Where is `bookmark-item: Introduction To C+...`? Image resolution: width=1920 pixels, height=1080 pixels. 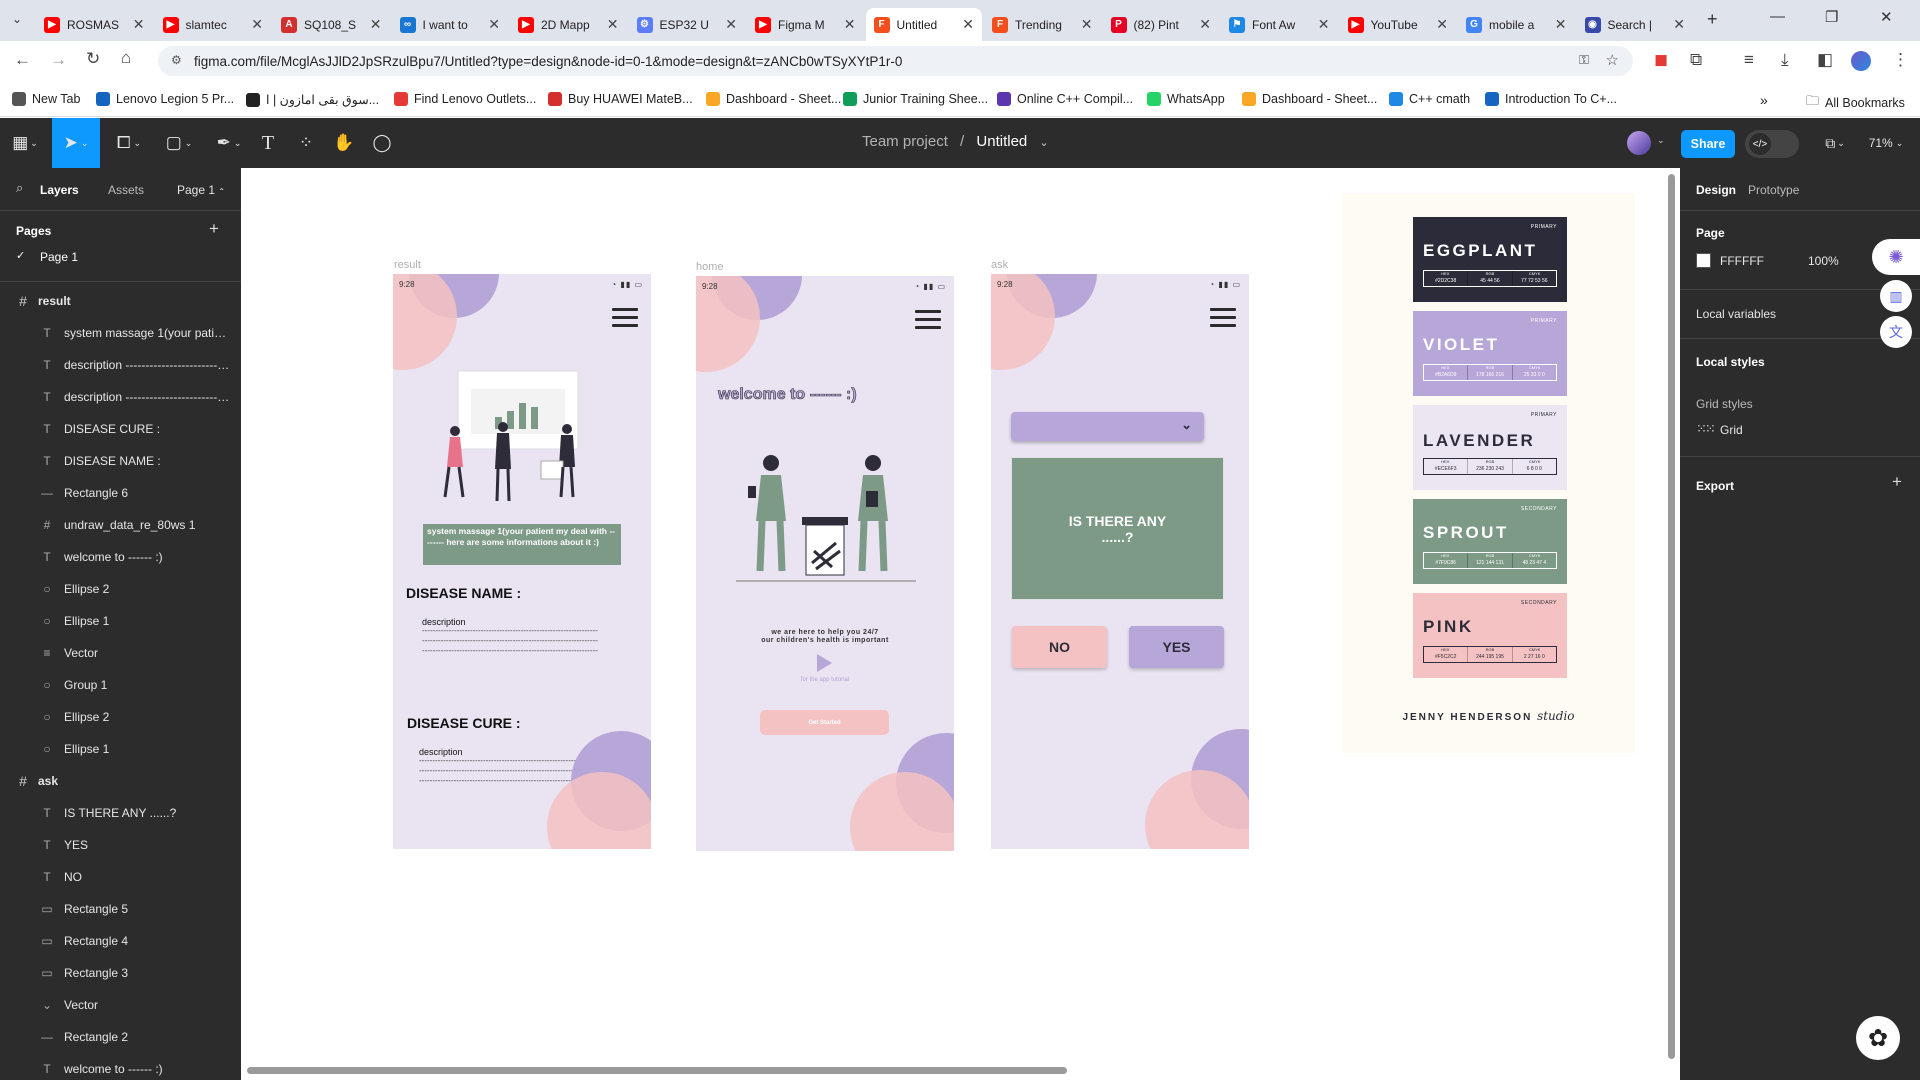
bookmark-item: Introduction To C+... is located at coordinates (1551, 99).